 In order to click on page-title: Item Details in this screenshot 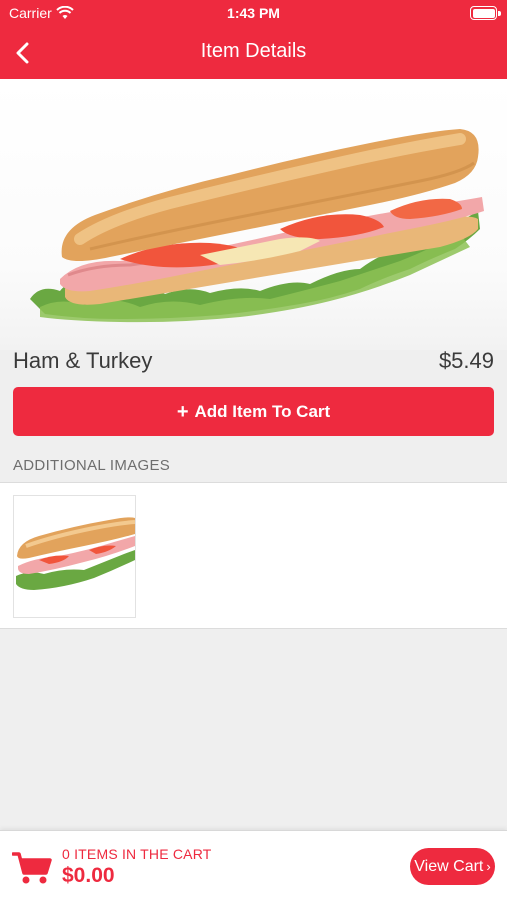, I will do `click(253, 51)`.